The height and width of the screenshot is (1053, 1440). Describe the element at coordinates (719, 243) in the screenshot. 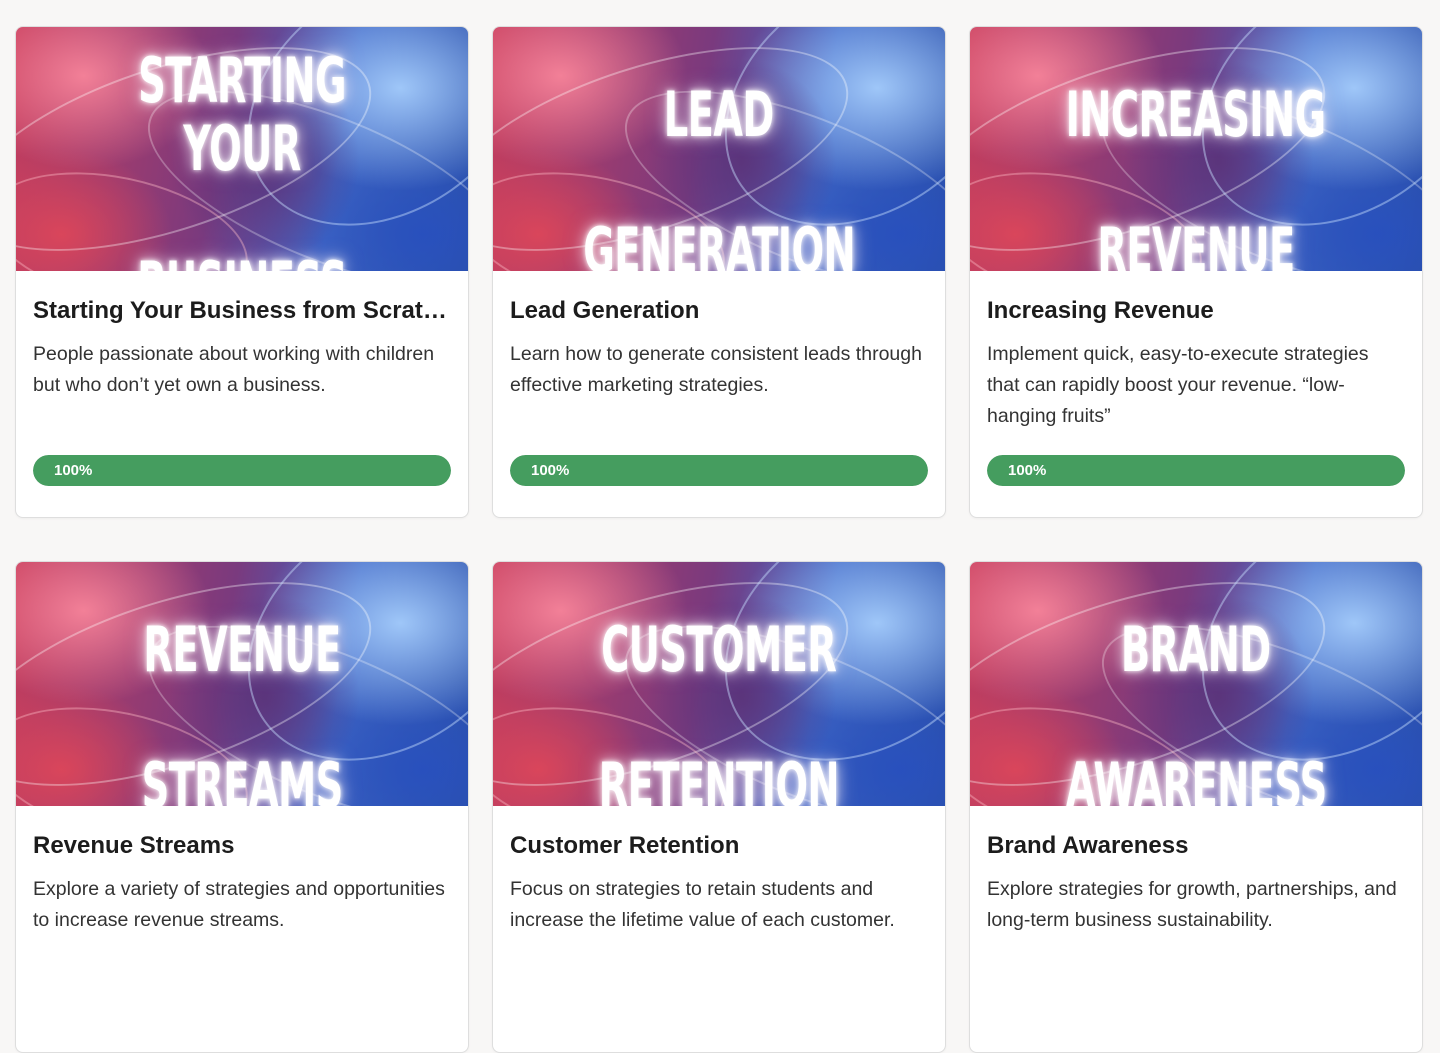

I see `thumbnail-title-line: GENERATION` at that location.